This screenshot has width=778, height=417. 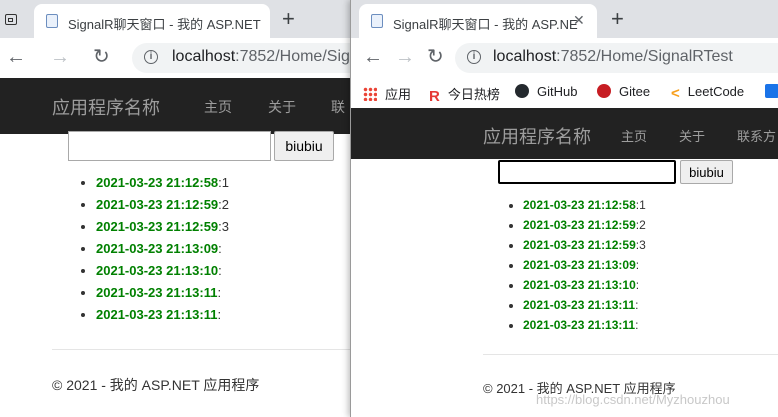 I want to click on tab-title: SignalR聊天窗口 - 我的 ASP.NET, so click(x=164, y=24).